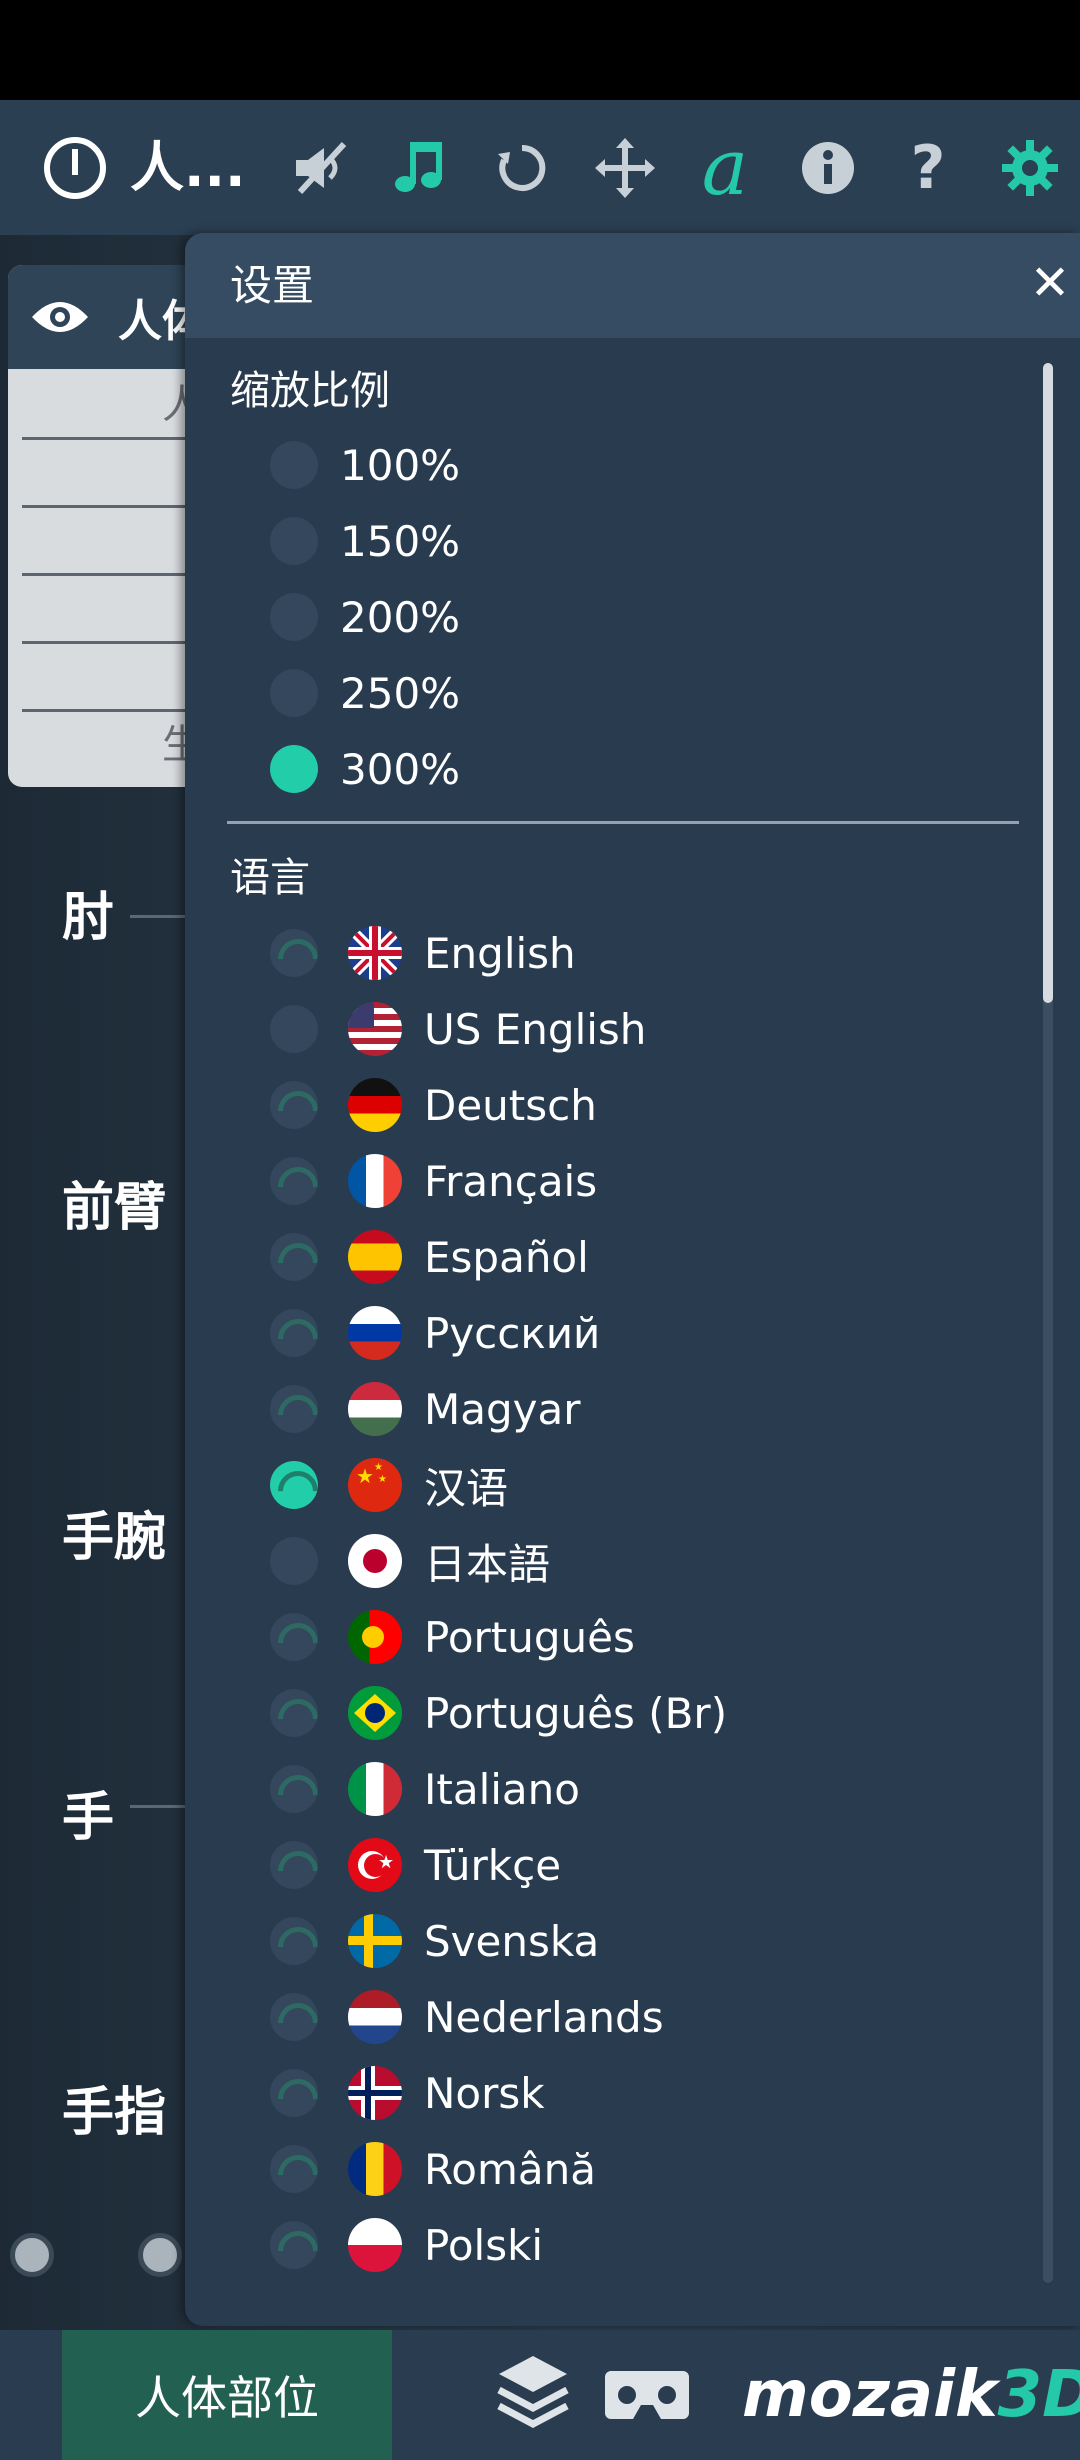 This screenshot has width=1080, height=2460. I want to click on mute-icon, so click(320, 167).